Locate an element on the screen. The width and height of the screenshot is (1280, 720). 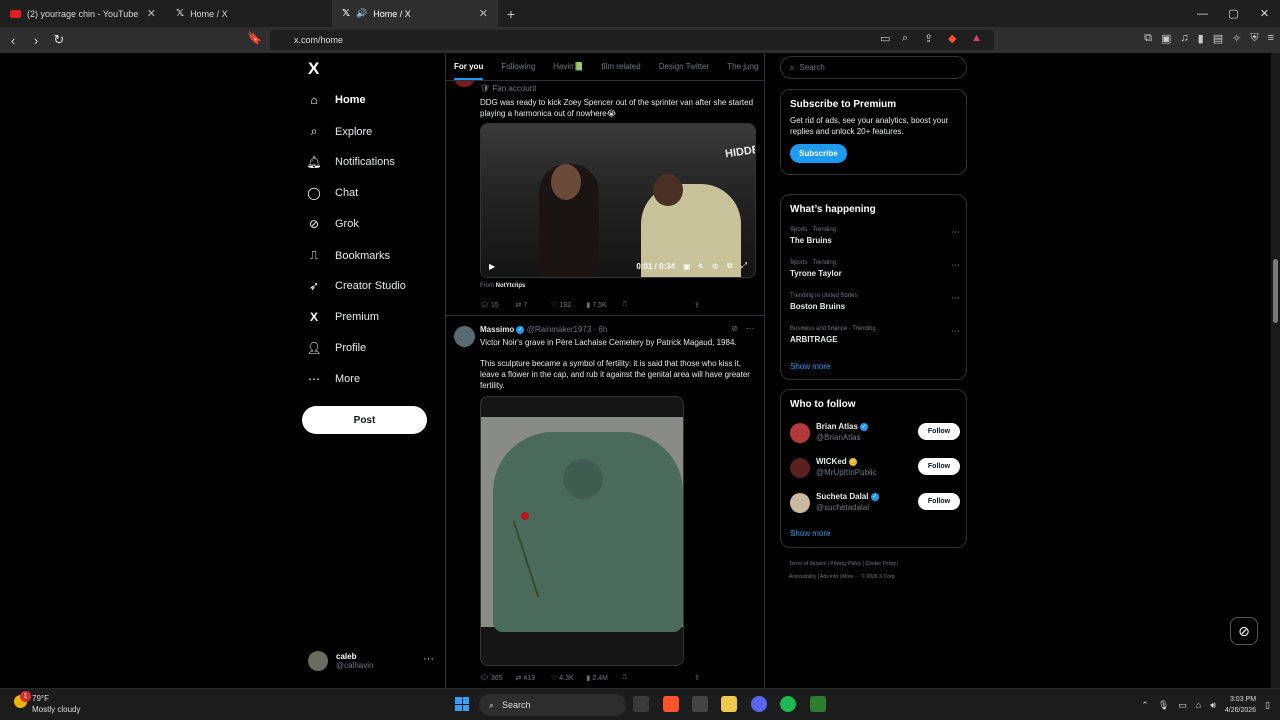
follow-suggestion: Sucheta Dalal ✓ @suchetadalal Follow is located at coordinates (875, 506).